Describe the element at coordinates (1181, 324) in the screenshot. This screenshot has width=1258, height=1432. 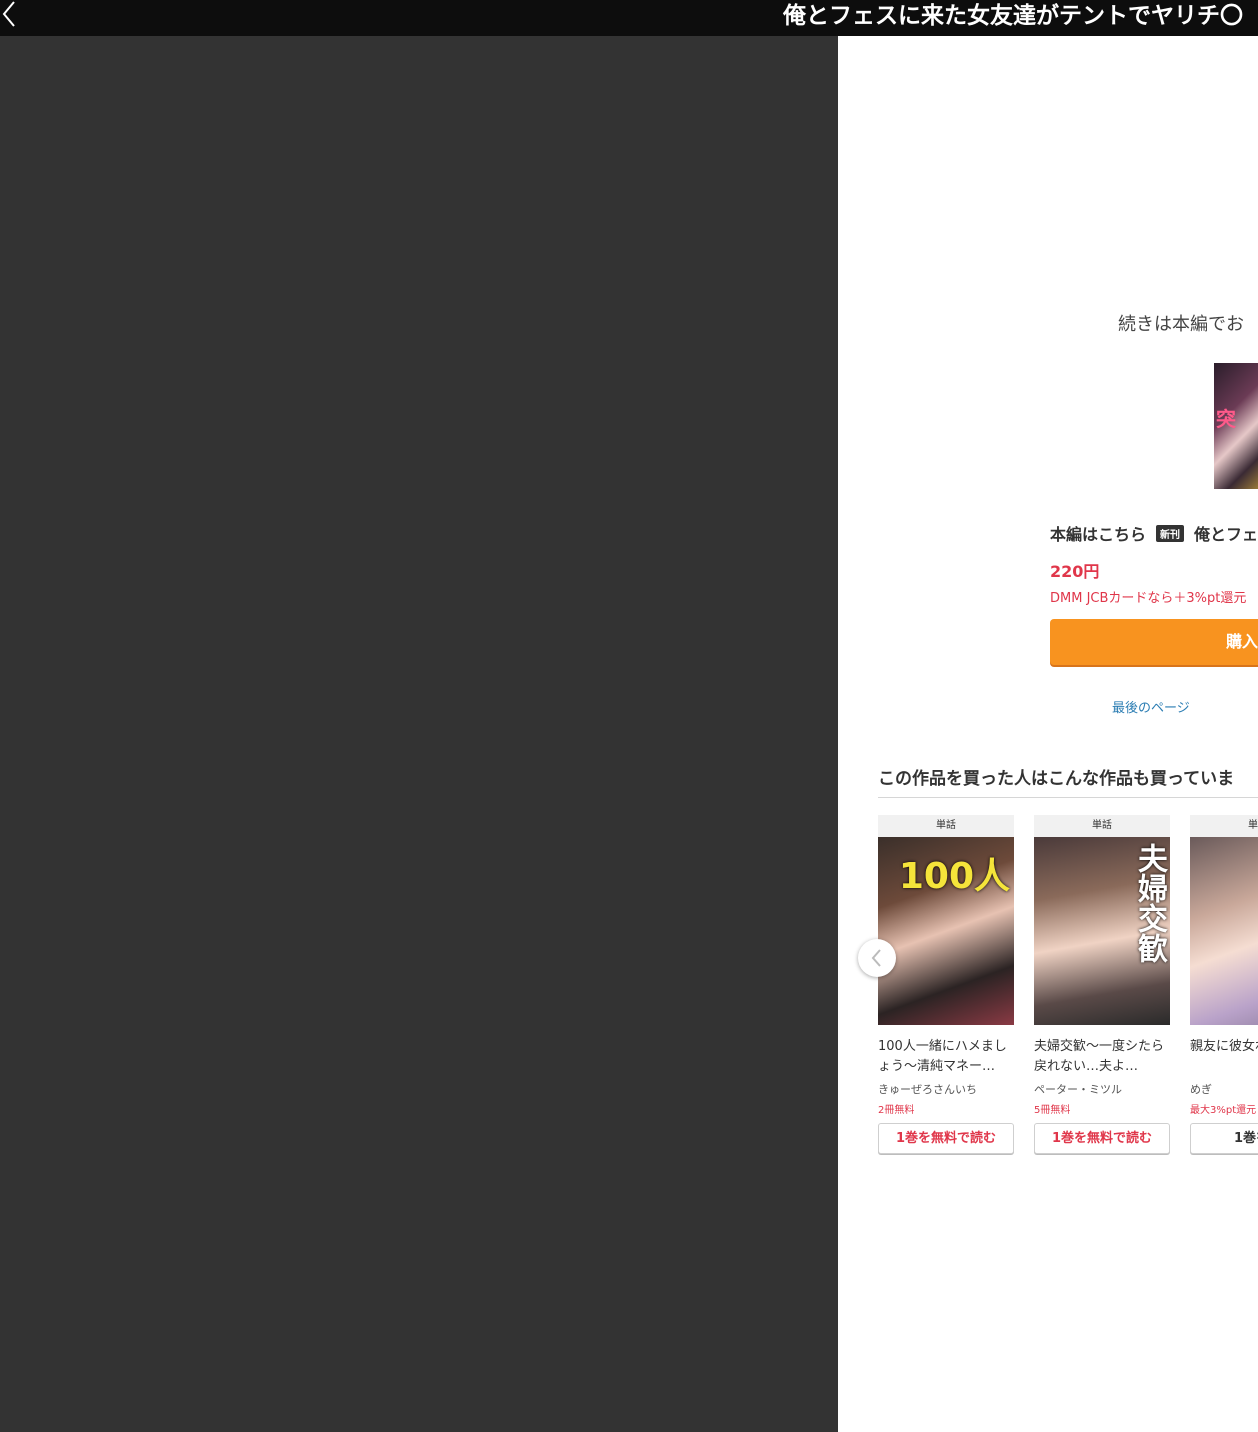
I see `continue-text: 続きは本編でお` at that location.